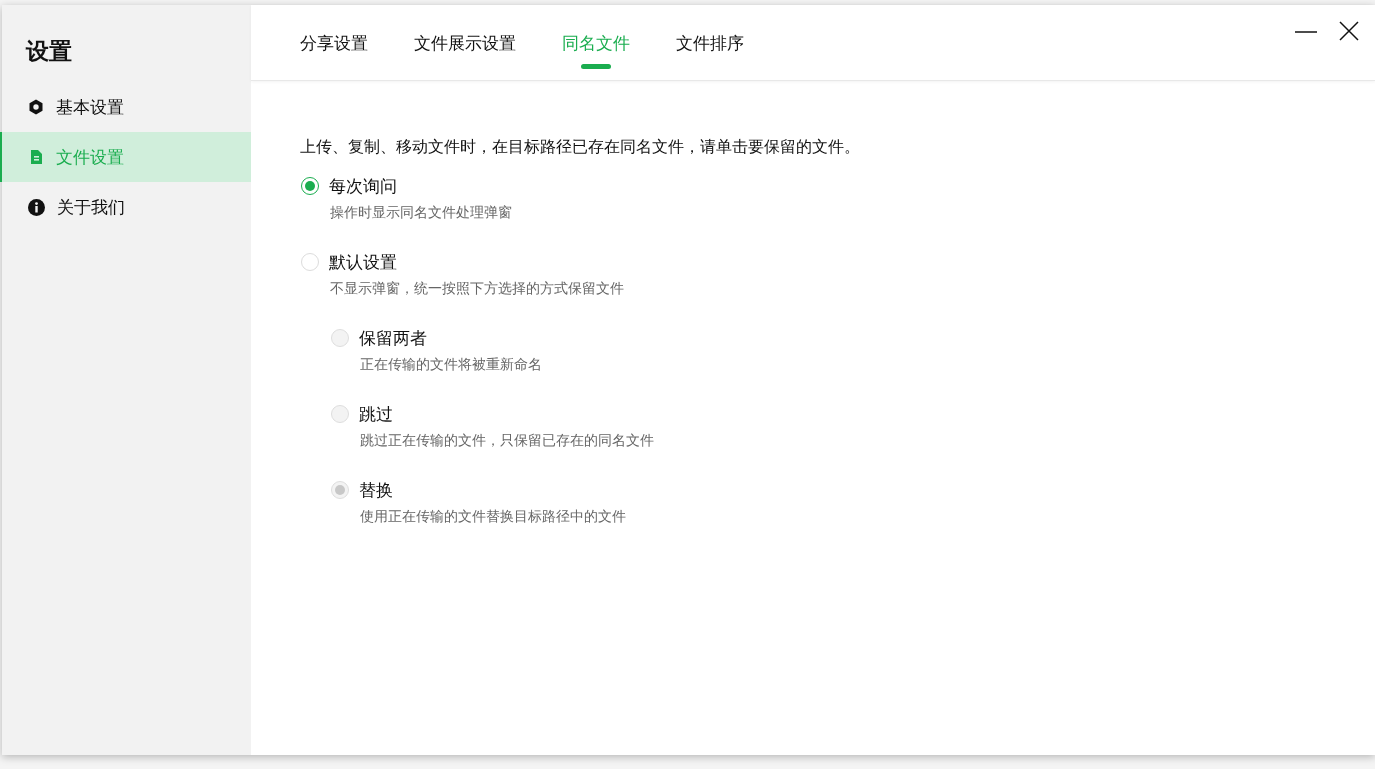  What do you see at coordinates (376, 414) in the screenshot?
I see `option-label: 跳过` at bounding box center [376, 414].